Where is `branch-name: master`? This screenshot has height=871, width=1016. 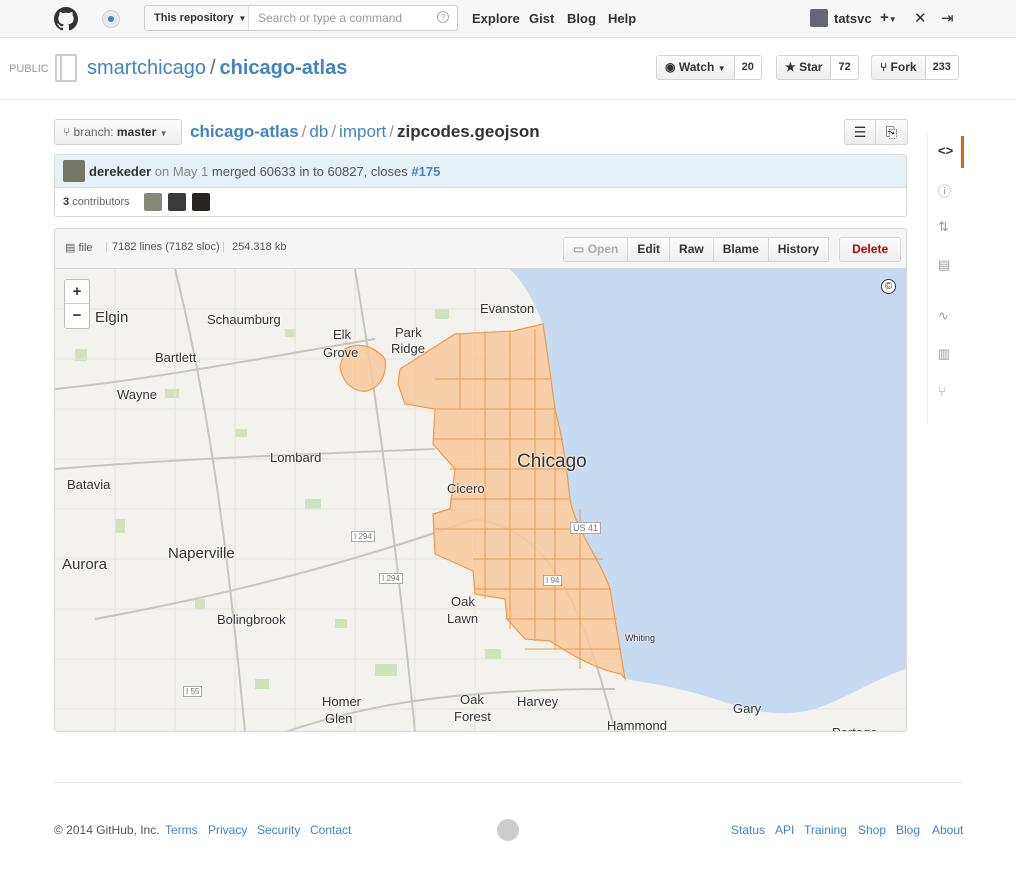
branch-name: master is located at coordinates (136, 132).